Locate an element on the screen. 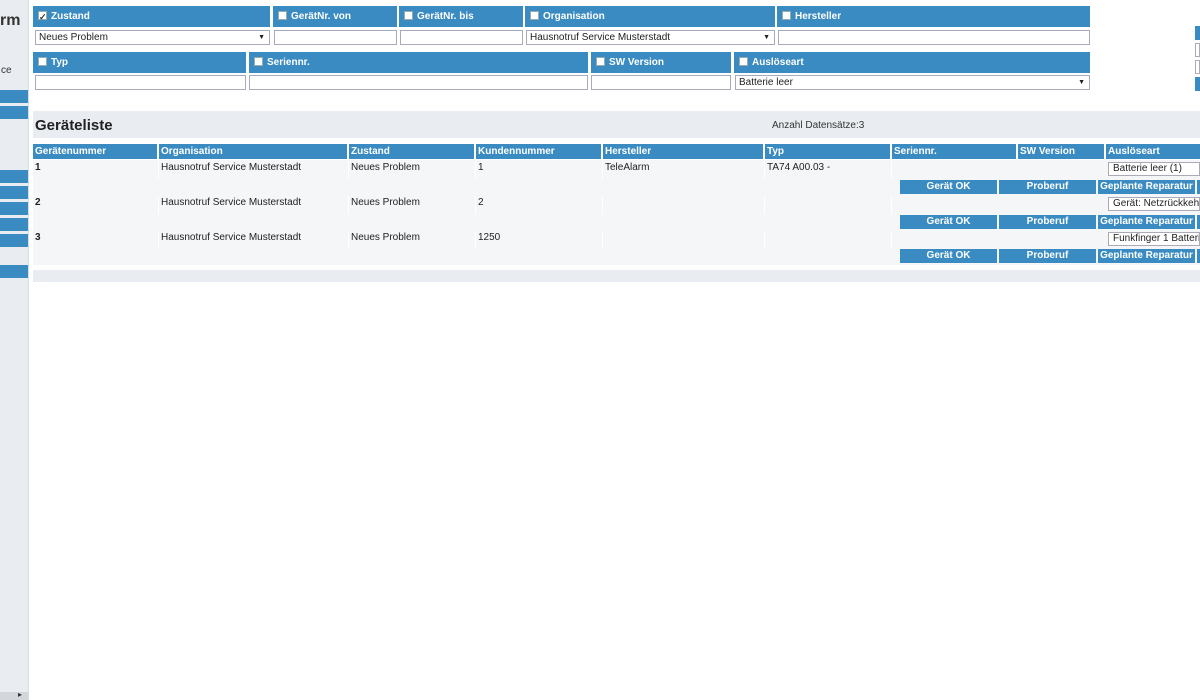 The height and width of the screenshot is (700, 1200). cell-kundennummer: 1250 is located at coordinates (539, 240).